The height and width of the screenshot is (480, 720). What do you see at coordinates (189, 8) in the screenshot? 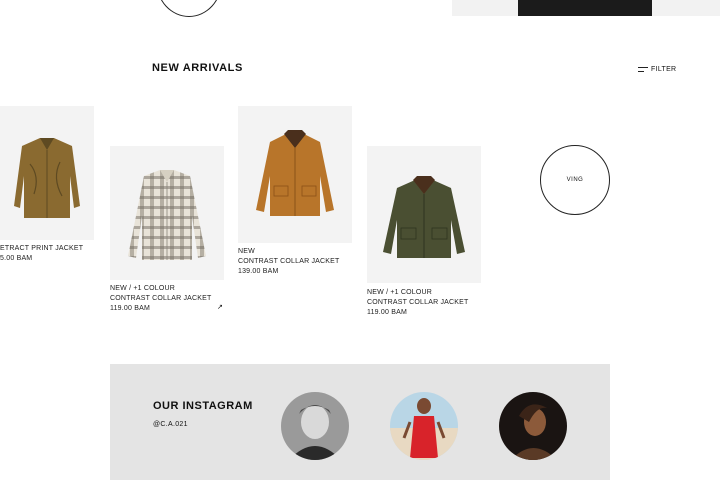
I see `top-circle-button` at bounding box center [189, 8].